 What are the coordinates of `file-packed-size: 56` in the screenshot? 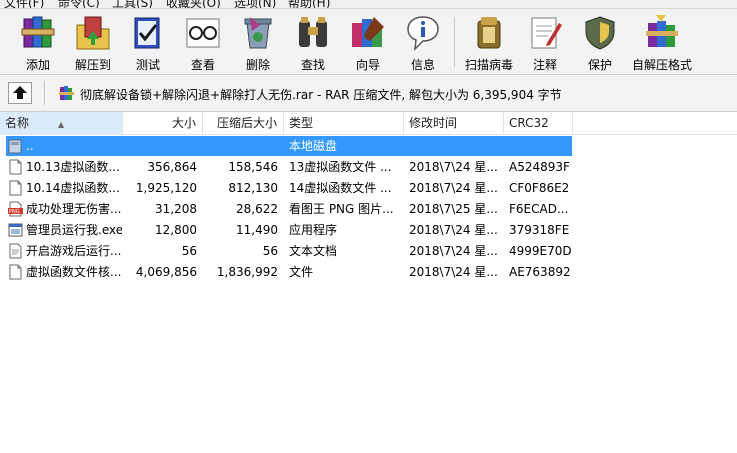 It's located at (270, 251).